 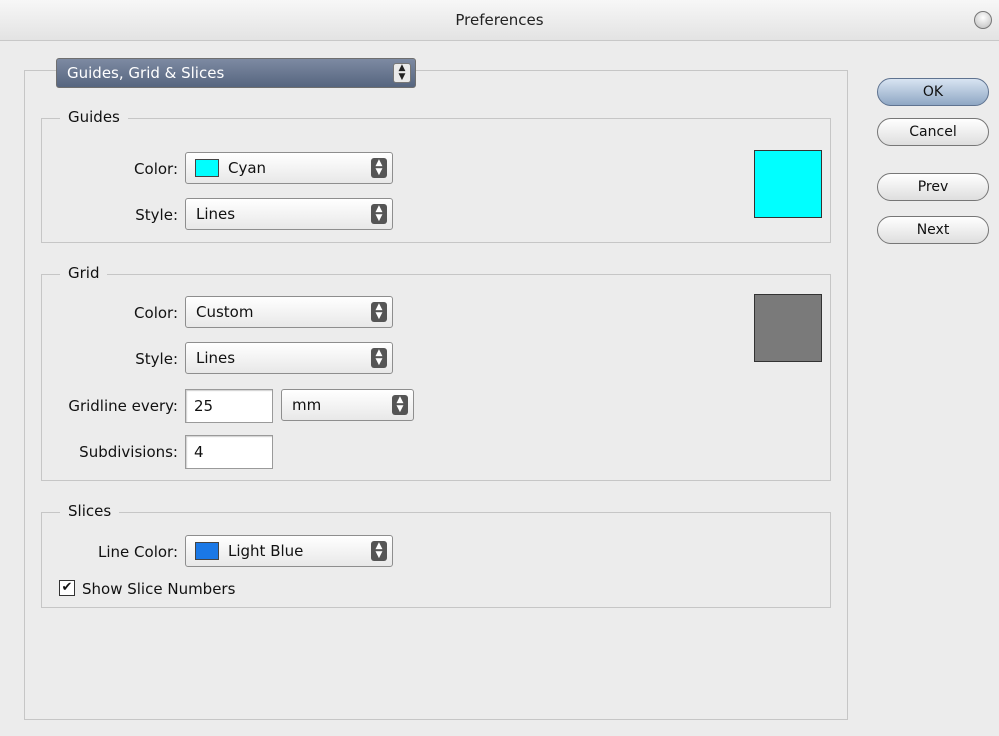 What do you see at coordinates (159, 589) in the screenshot?
I see `show-slice-numbers-label: Show Slice Numbers` at bounding box center [159, 589].